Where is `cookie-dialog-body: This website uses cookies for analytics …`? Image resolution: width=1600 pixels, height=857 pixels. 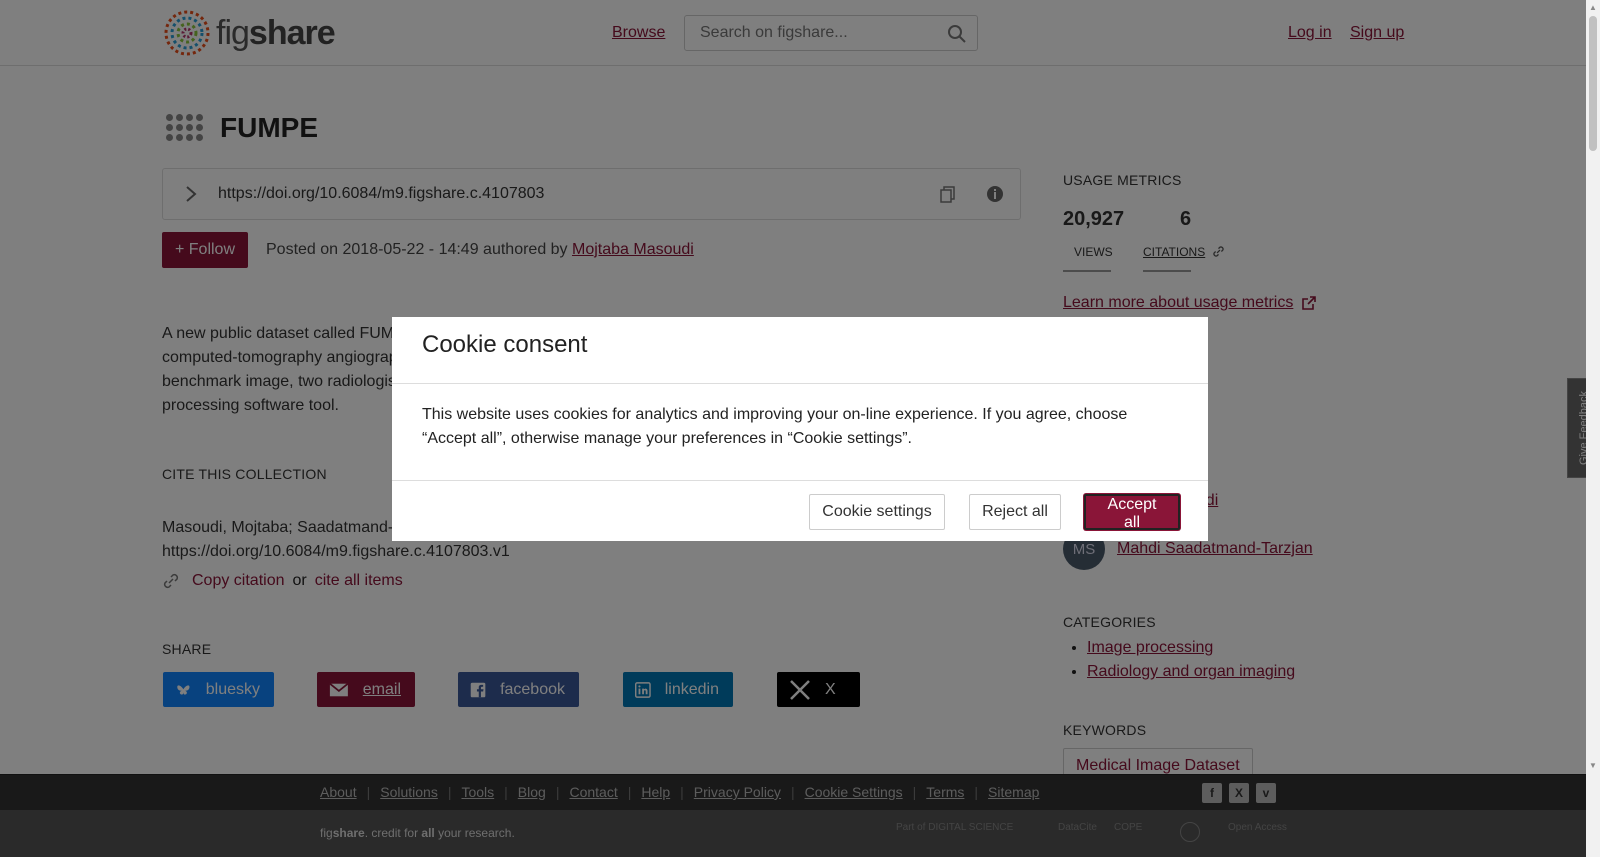 cookie-dialog-body: This website uses cookies for analytics … is located at coordinates (775, 426).